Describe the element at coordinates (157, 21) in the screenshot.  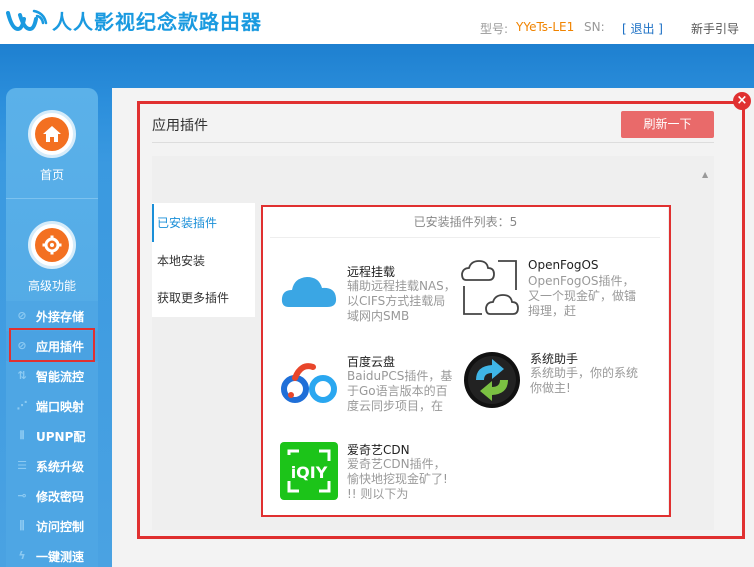
I see `brand-name: 人人影视纪念款路由器` at that location.